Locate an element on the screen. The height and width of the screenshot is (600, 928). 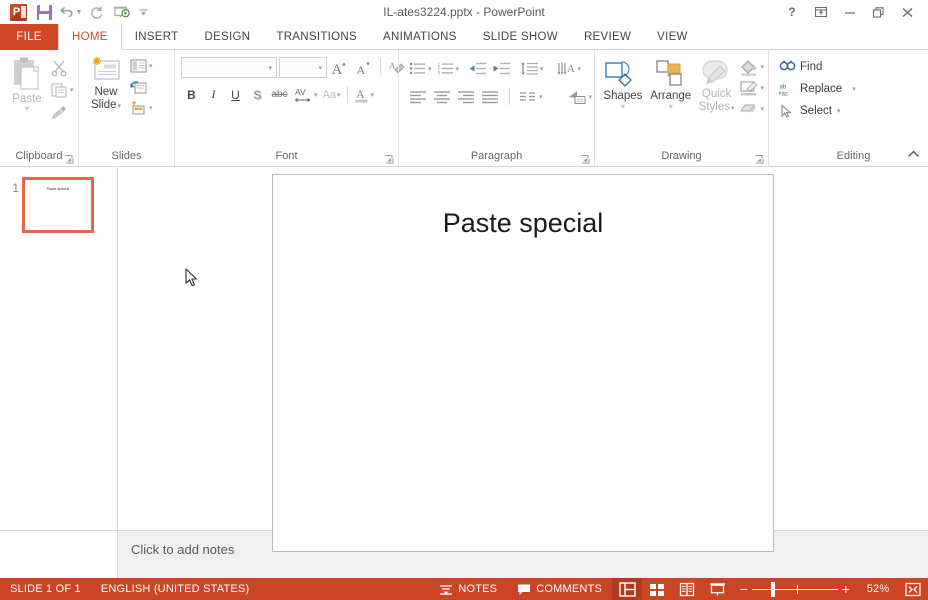
paste-button: Paste ▾ is located at coordinates (27, 83).